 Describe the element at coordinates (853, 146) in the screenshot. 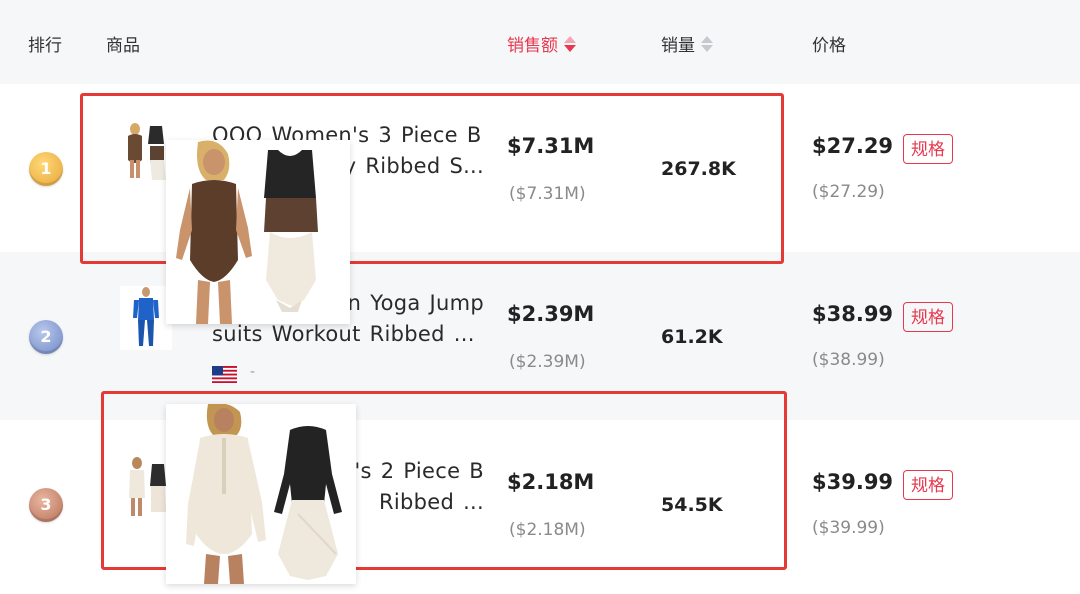

I see `price: $27.29` at that location.